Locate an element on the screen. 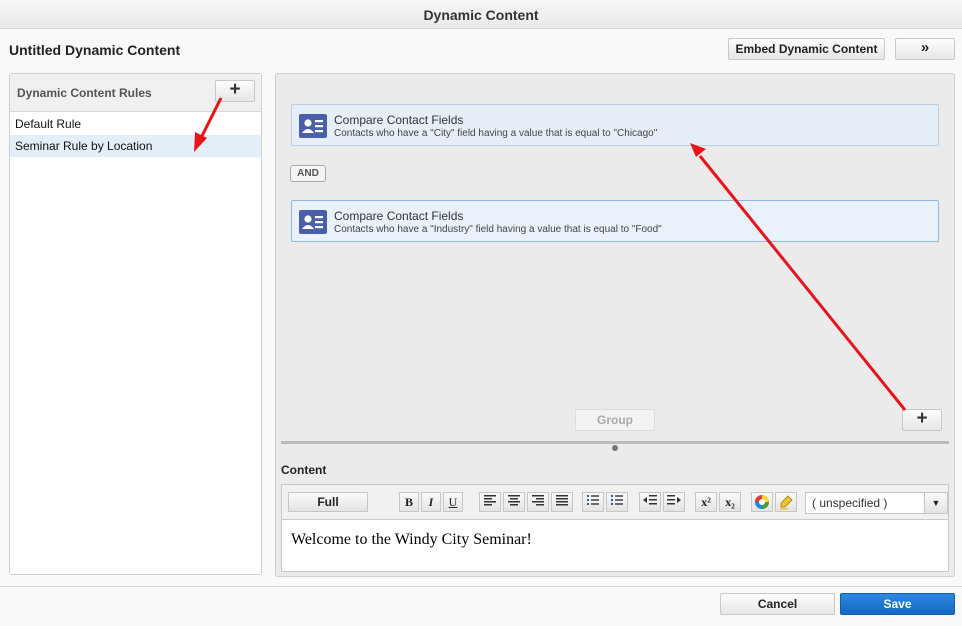 Image resolution: width=962 pixels, height=626 pixels. editor-body-text: Welcome to the Windy City Seminar! is located at coordinates (411, 540).